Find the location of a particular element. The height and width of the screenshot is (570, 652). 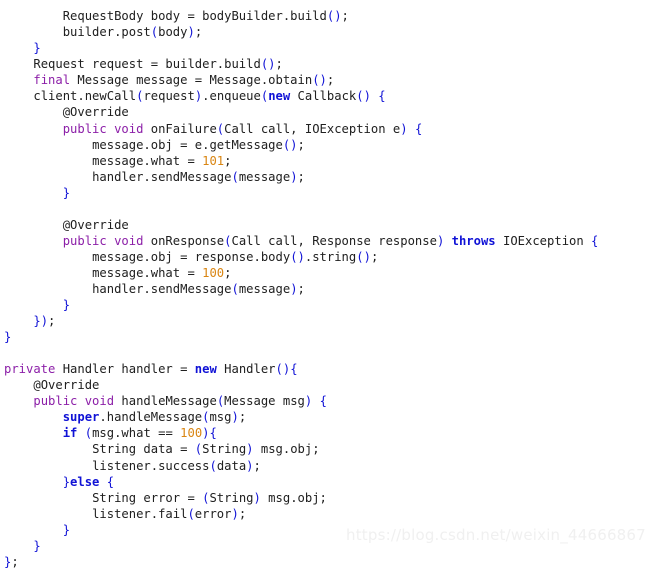

code-token: }) is located at coordinates (41, 321).